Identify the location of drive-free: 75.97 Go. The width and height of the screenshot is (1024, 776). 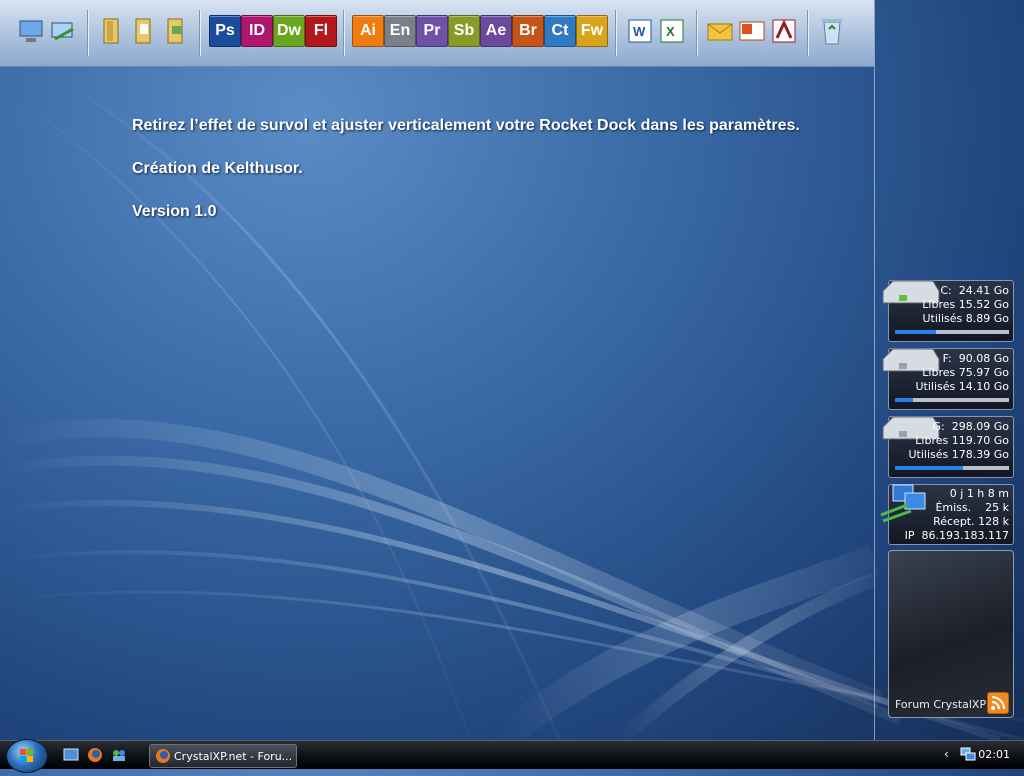
(983, 372).